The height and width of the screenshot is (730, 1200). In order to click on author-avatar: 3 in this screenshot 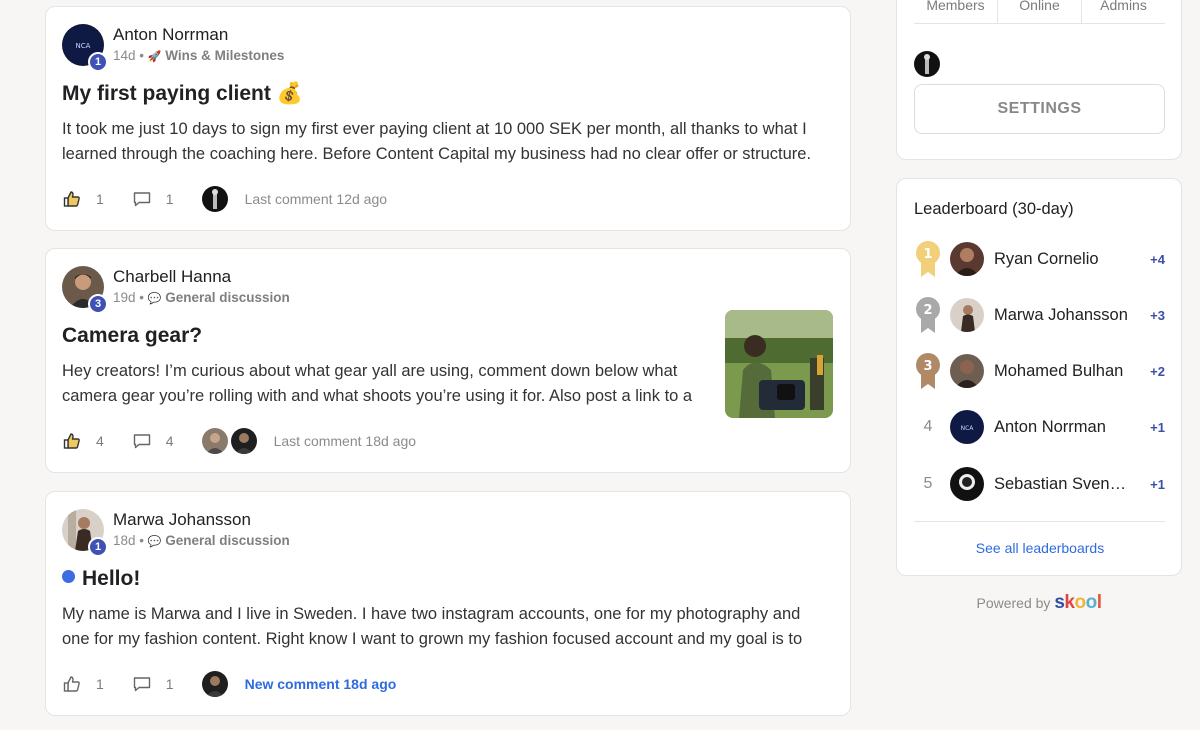, I will do `click(85, 290)`.